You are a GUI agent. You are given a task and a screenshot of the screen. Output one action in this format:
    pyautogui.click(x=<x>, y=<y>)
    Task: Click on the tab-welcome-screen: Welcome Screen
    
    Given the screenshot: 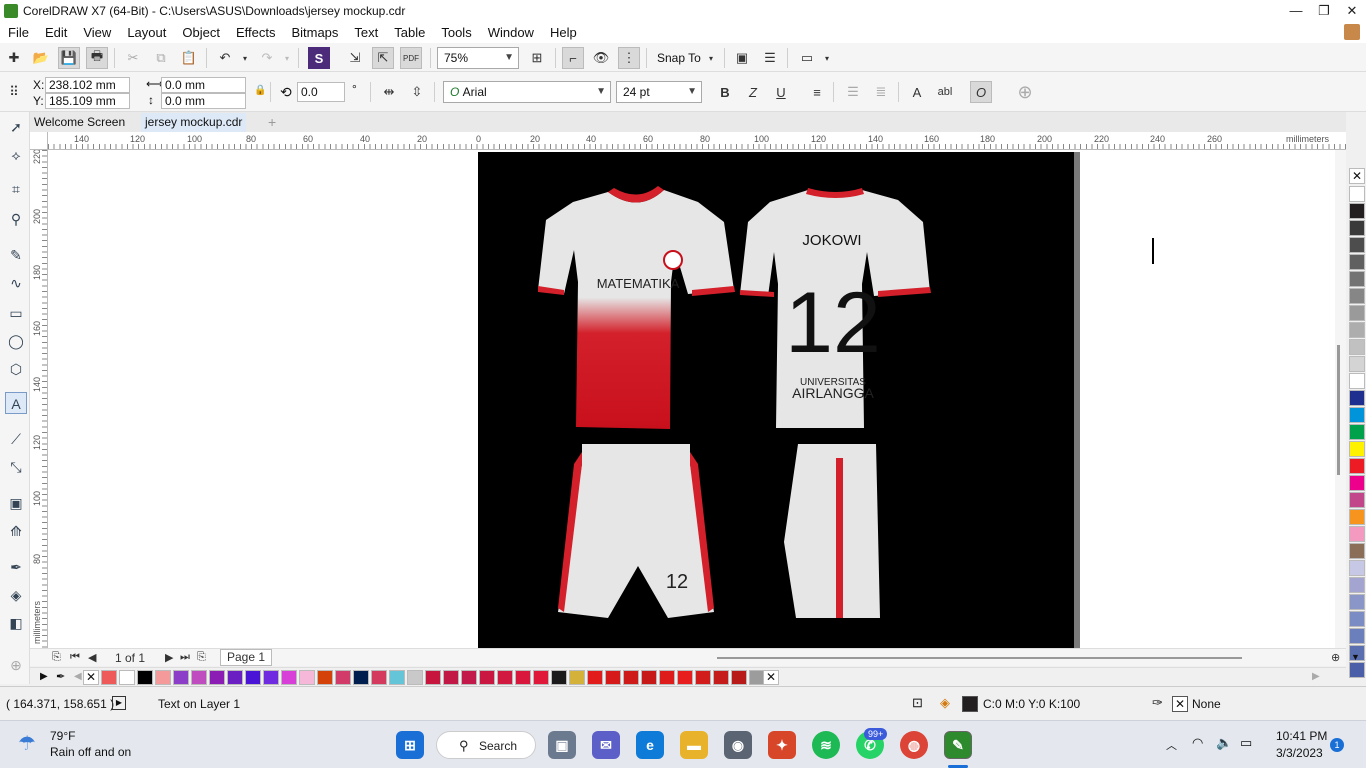 What is the action you would take?
    pyautogui.click(x=79, y=122)
    